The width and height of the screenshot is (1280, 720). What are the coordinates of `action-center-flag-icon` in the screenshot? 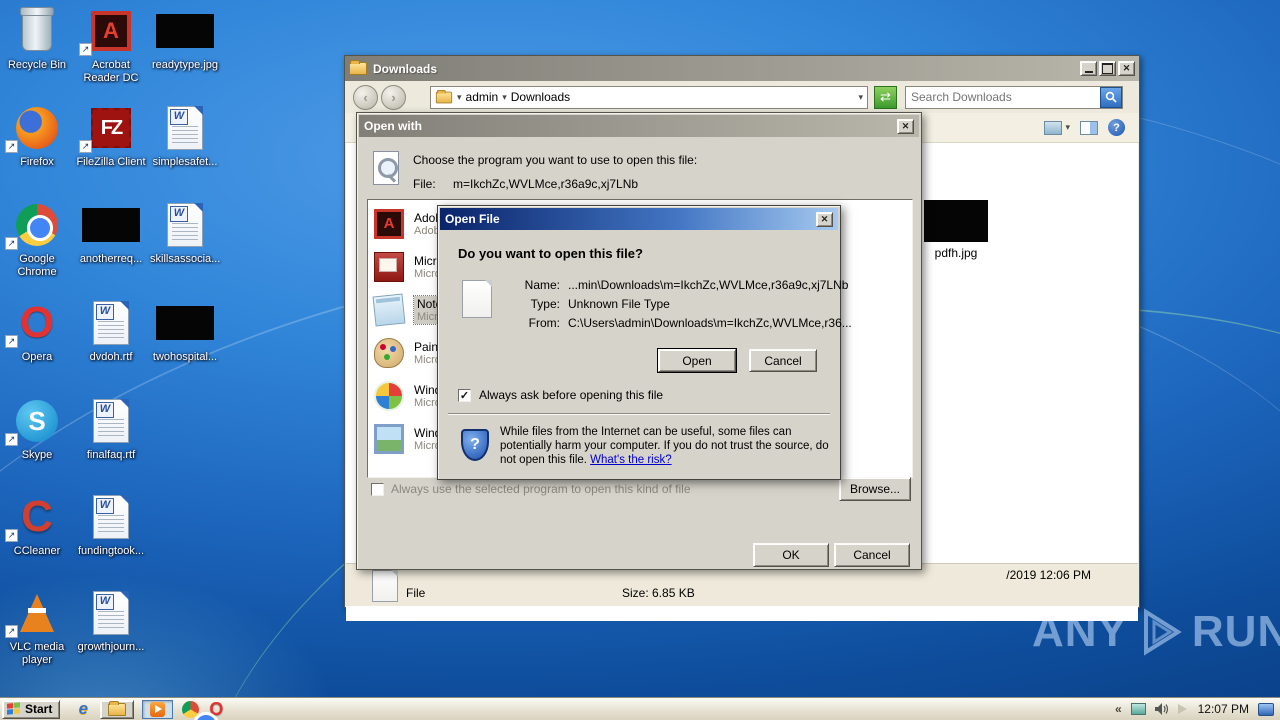 It's located at (1182, 709).